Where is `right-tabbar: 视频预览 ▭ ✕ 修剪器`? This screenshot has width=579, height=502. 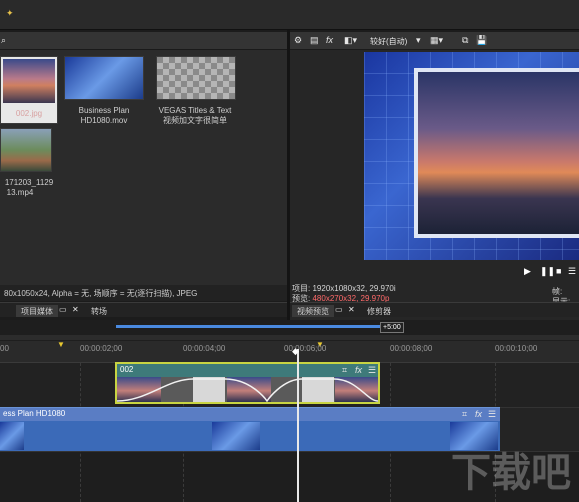 right-tabbar: 视频预览 ▭ ✕ 修剪器 is located at coordinates (434, 309).